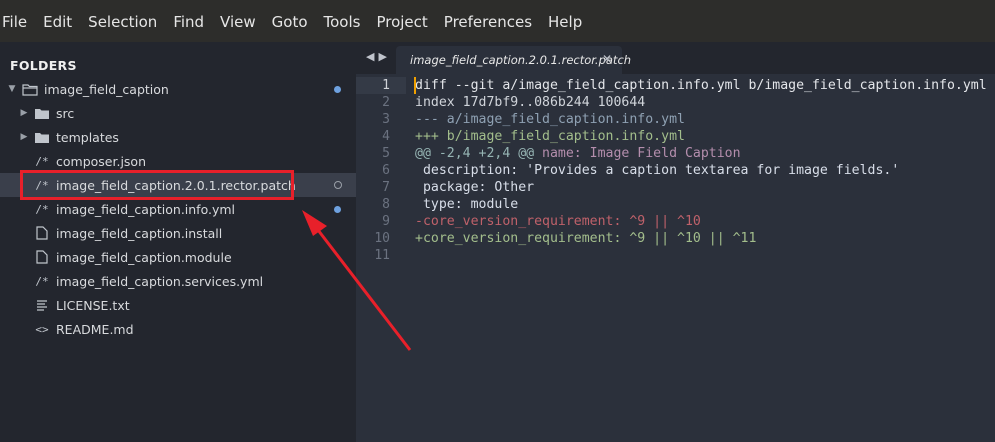 This screenshot has height=442, width=995. I want to click on close-icon: ✕, so click(607, 59).